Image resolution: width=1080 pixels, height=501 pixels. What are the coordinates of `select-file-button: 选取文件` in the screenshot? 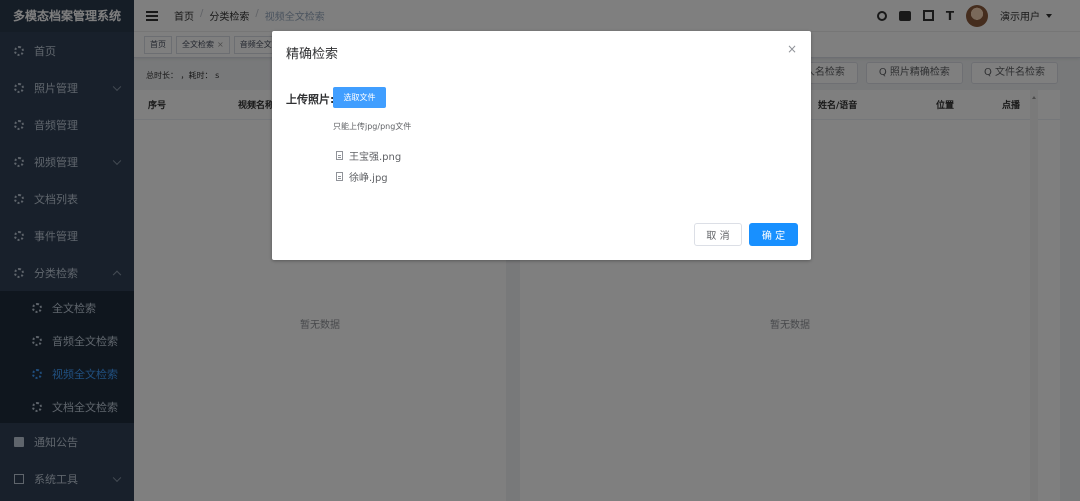 It's located at (359, 97).